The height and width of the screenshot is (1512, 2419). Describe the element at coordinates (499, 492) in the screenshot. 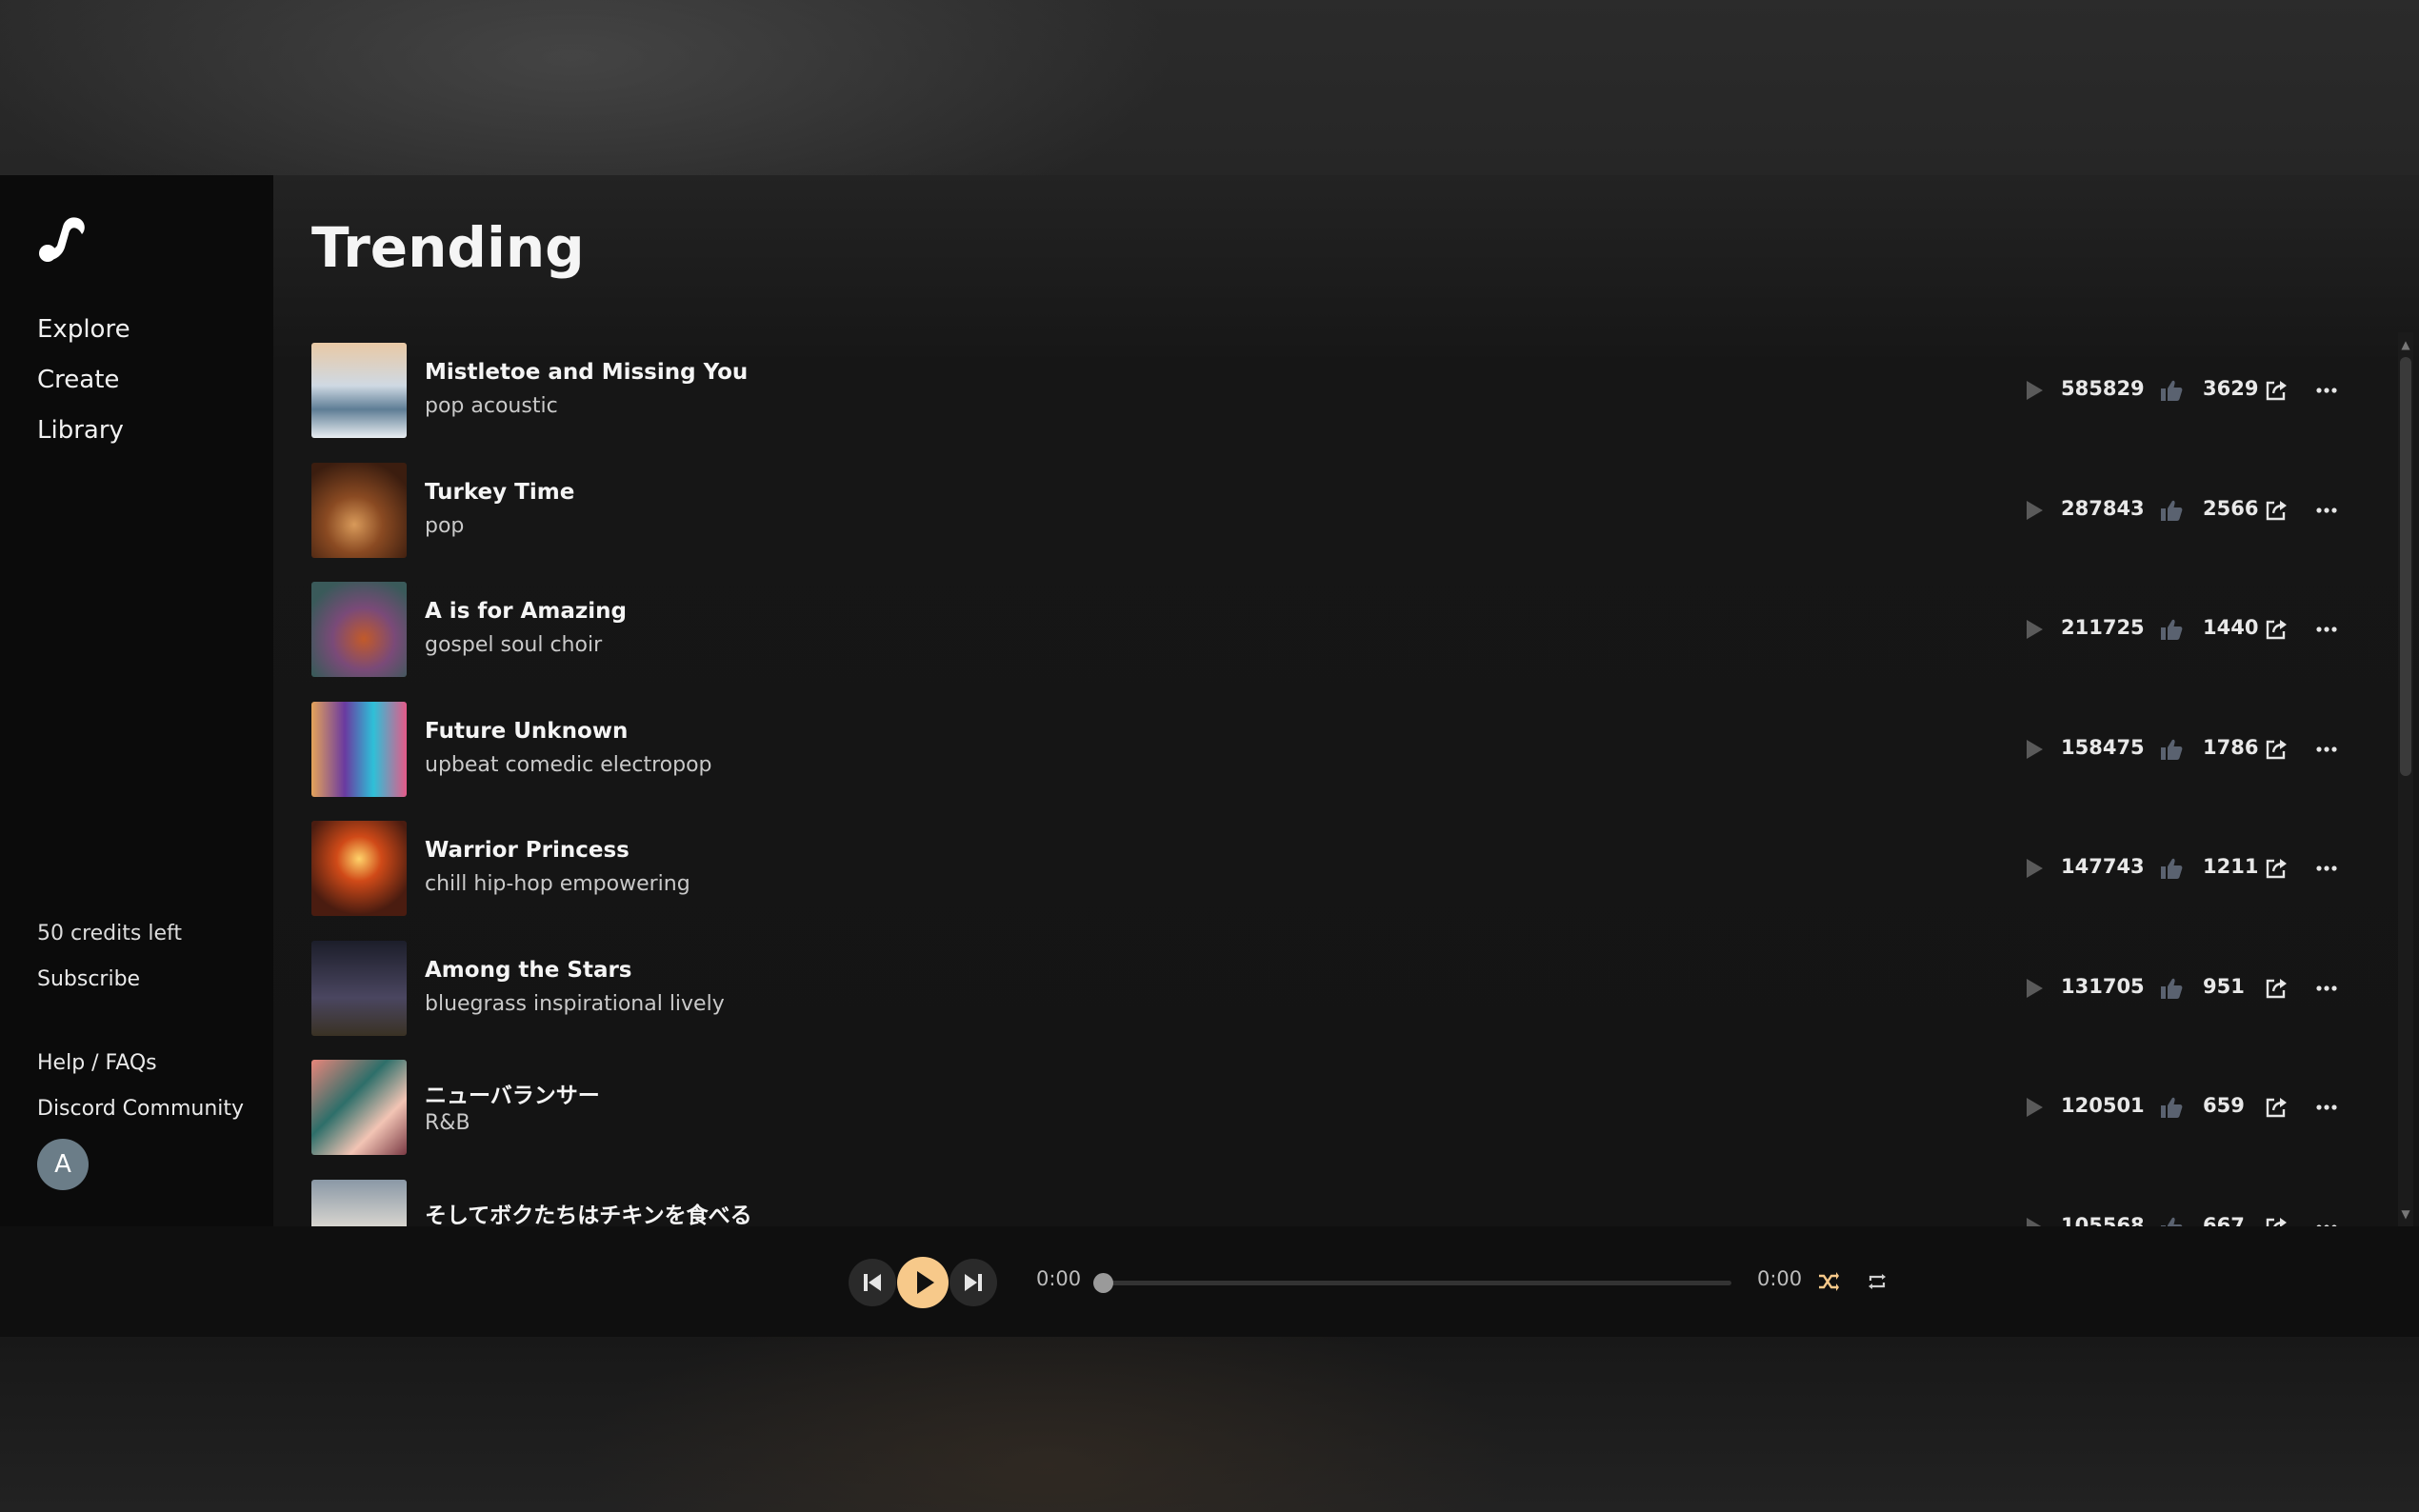

I see `song-title: Turkey Time` at that location.